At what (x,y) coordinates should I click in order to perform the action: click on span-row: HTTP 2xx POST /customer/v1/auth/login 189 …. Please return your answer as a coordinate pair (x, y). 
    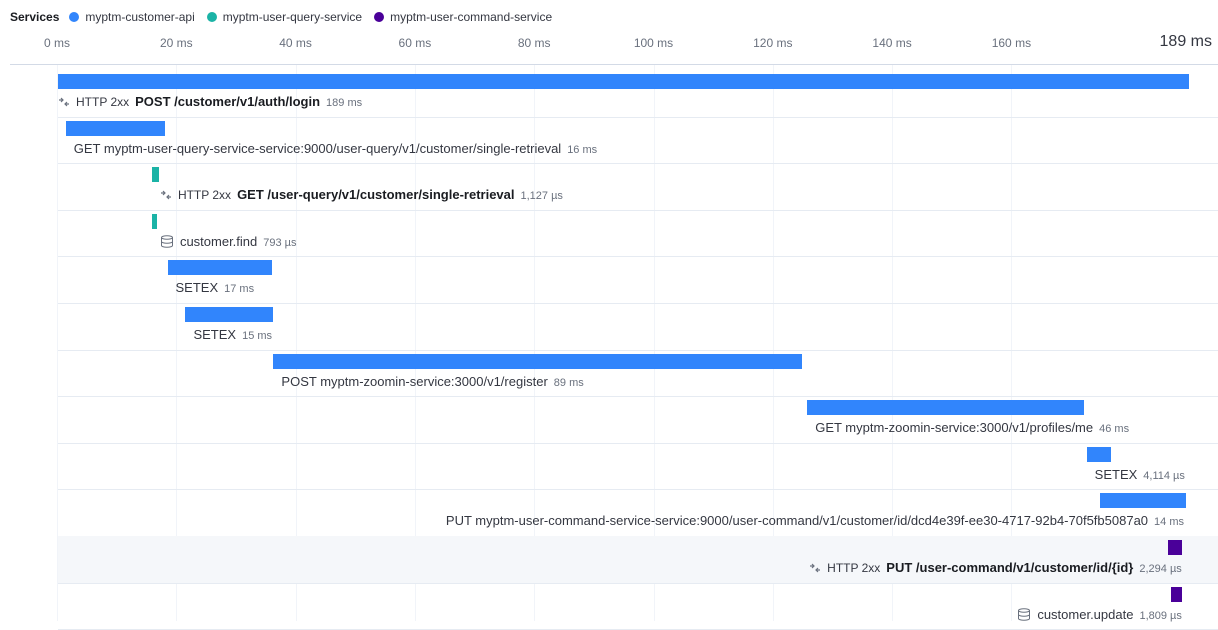
    Looking at the image, I should click on (638, 94).